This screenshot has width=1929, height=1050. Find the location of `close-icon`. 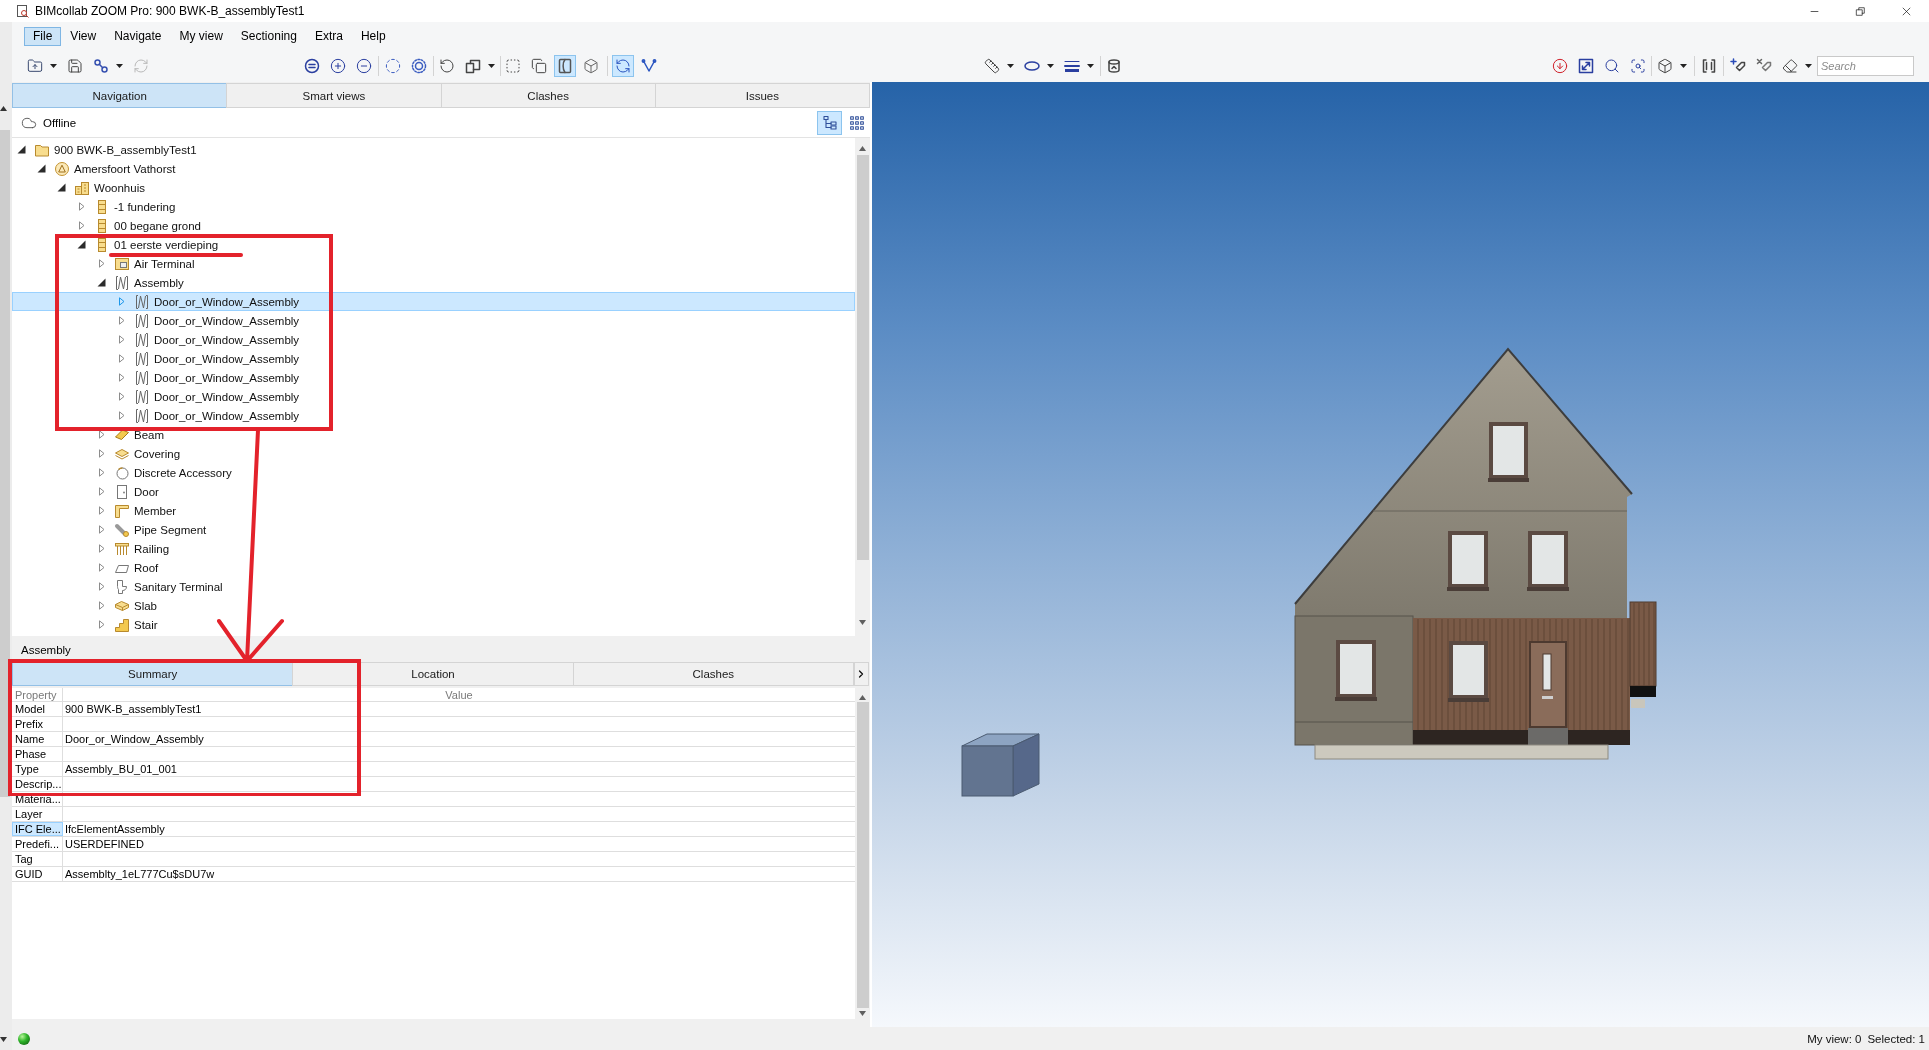

close-icon is located at coordinates (1906, 11).